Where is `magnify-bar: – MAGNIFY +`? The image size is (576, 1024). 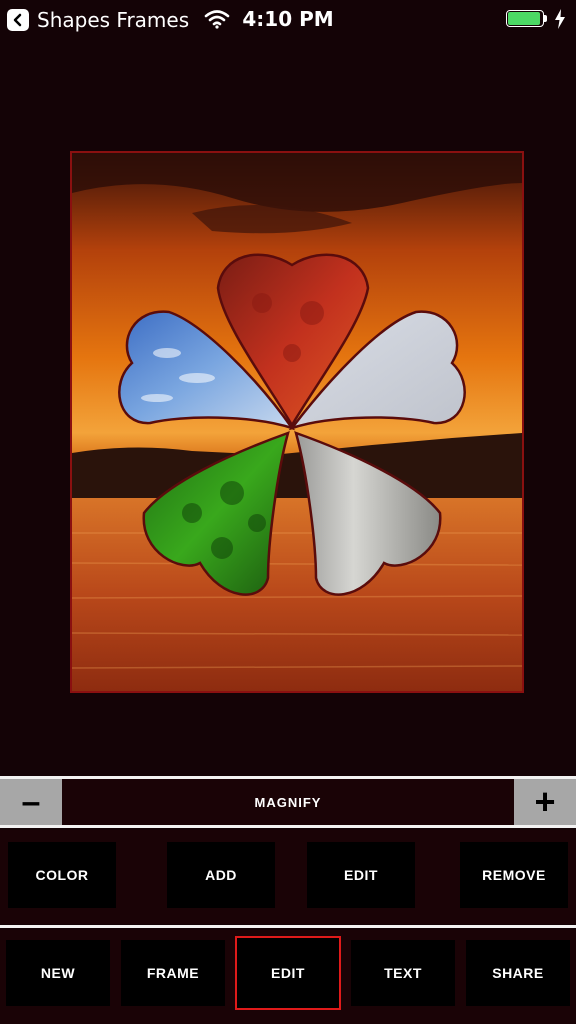
magnify-bar: – MAGNIFY + is located at coordinates (288, 802).